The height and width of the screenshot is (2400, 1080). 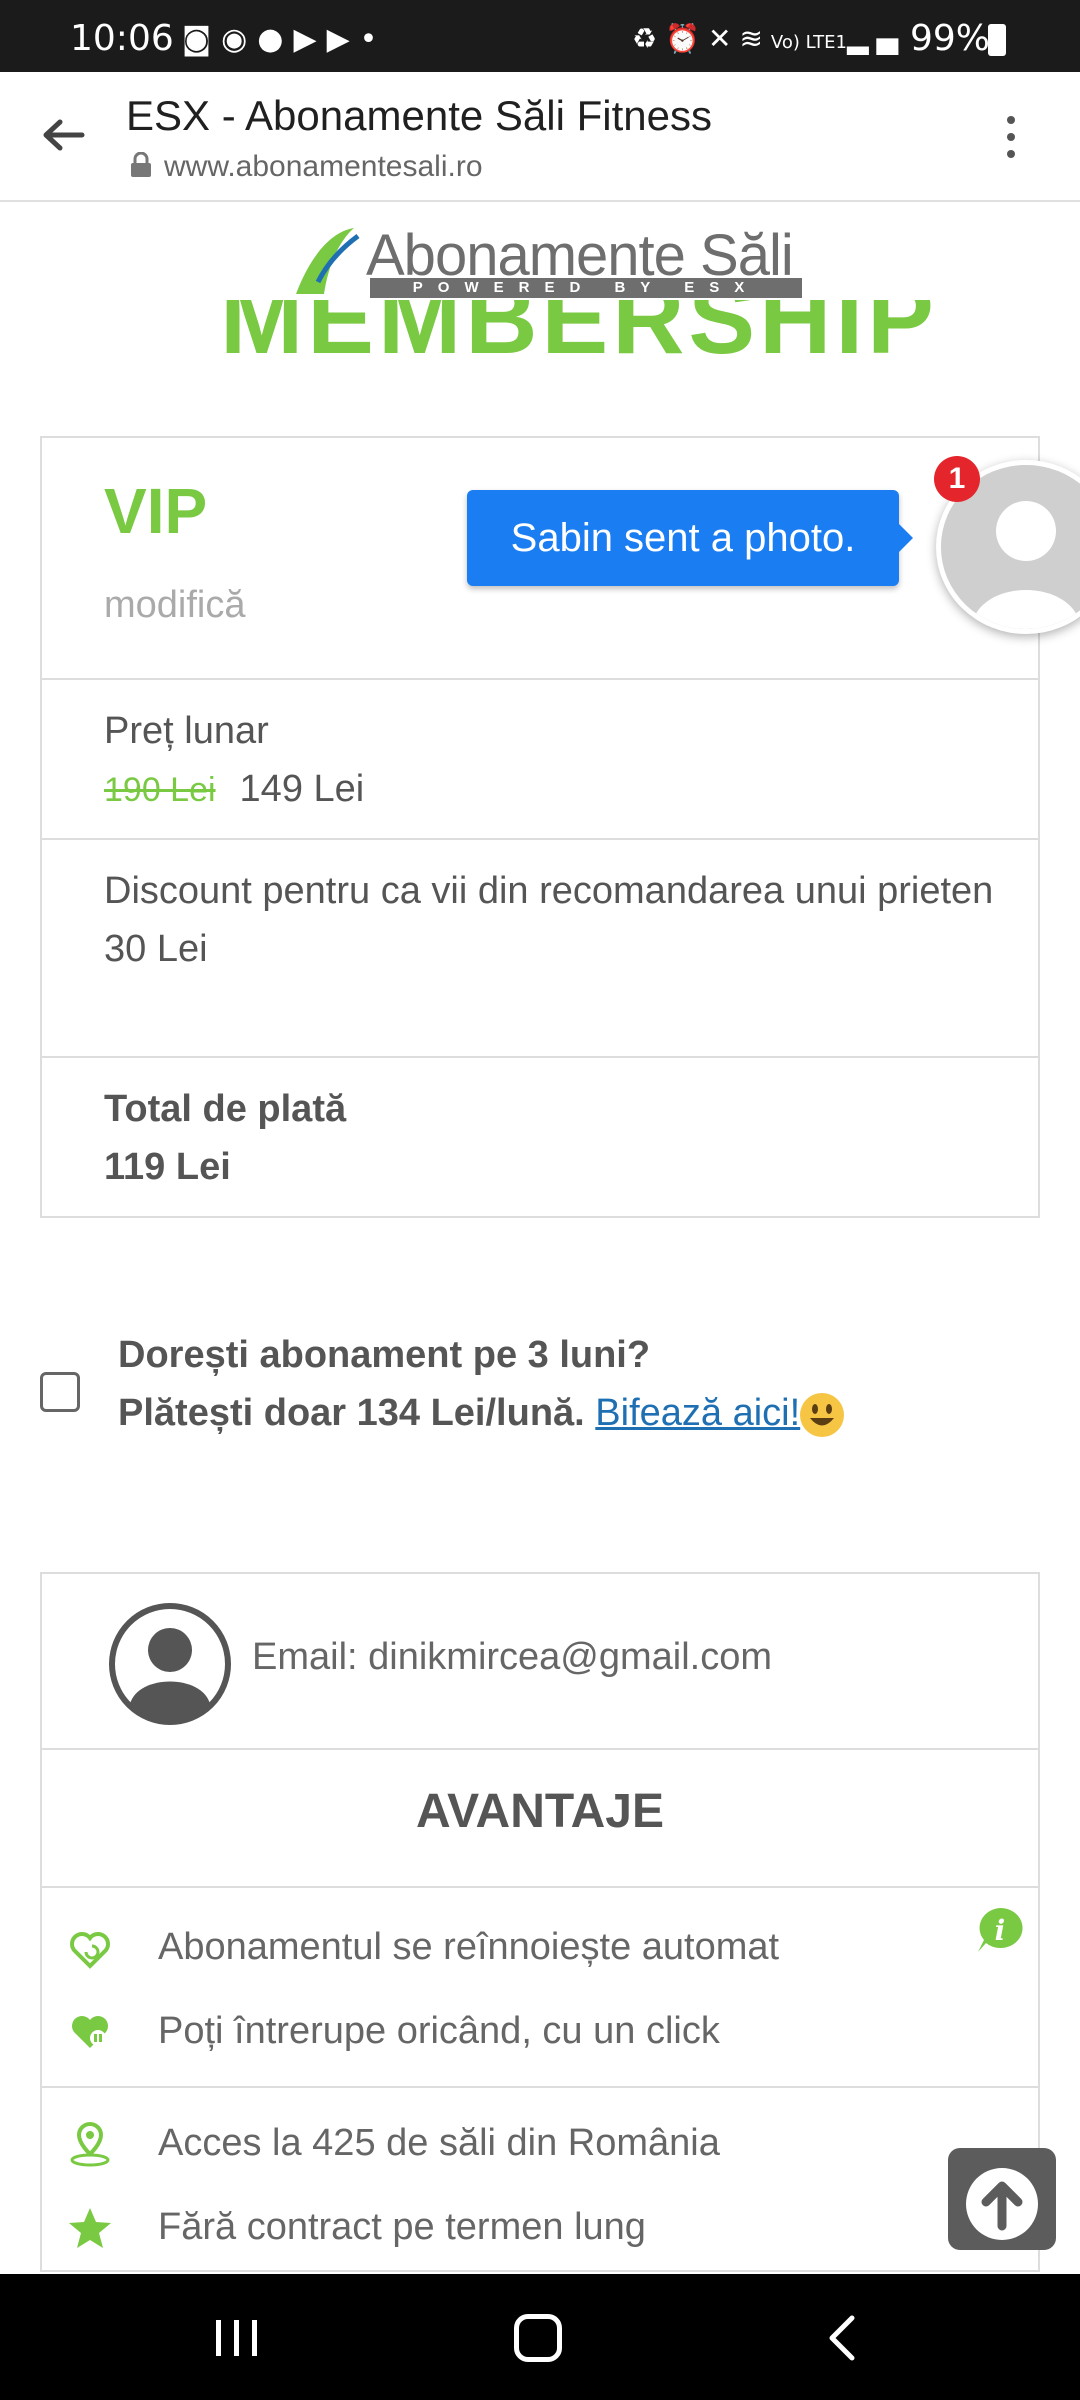 I want to click on notification-icons: ◙◉●▶▶•, so click(x=284, y=39).